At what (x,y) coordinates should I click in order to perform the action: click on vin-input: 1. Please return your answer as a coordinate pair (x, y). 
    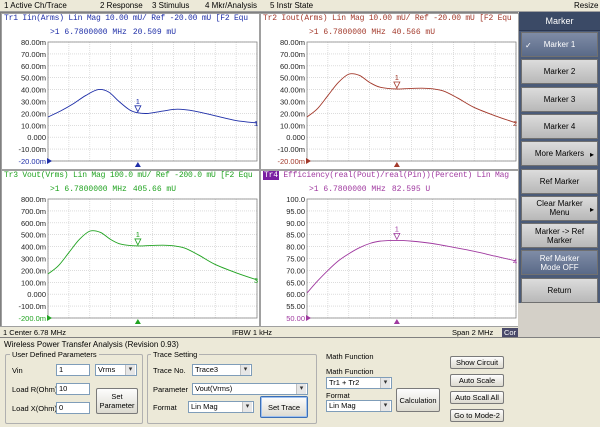
    Looking at the image, I should click on (73, 370).